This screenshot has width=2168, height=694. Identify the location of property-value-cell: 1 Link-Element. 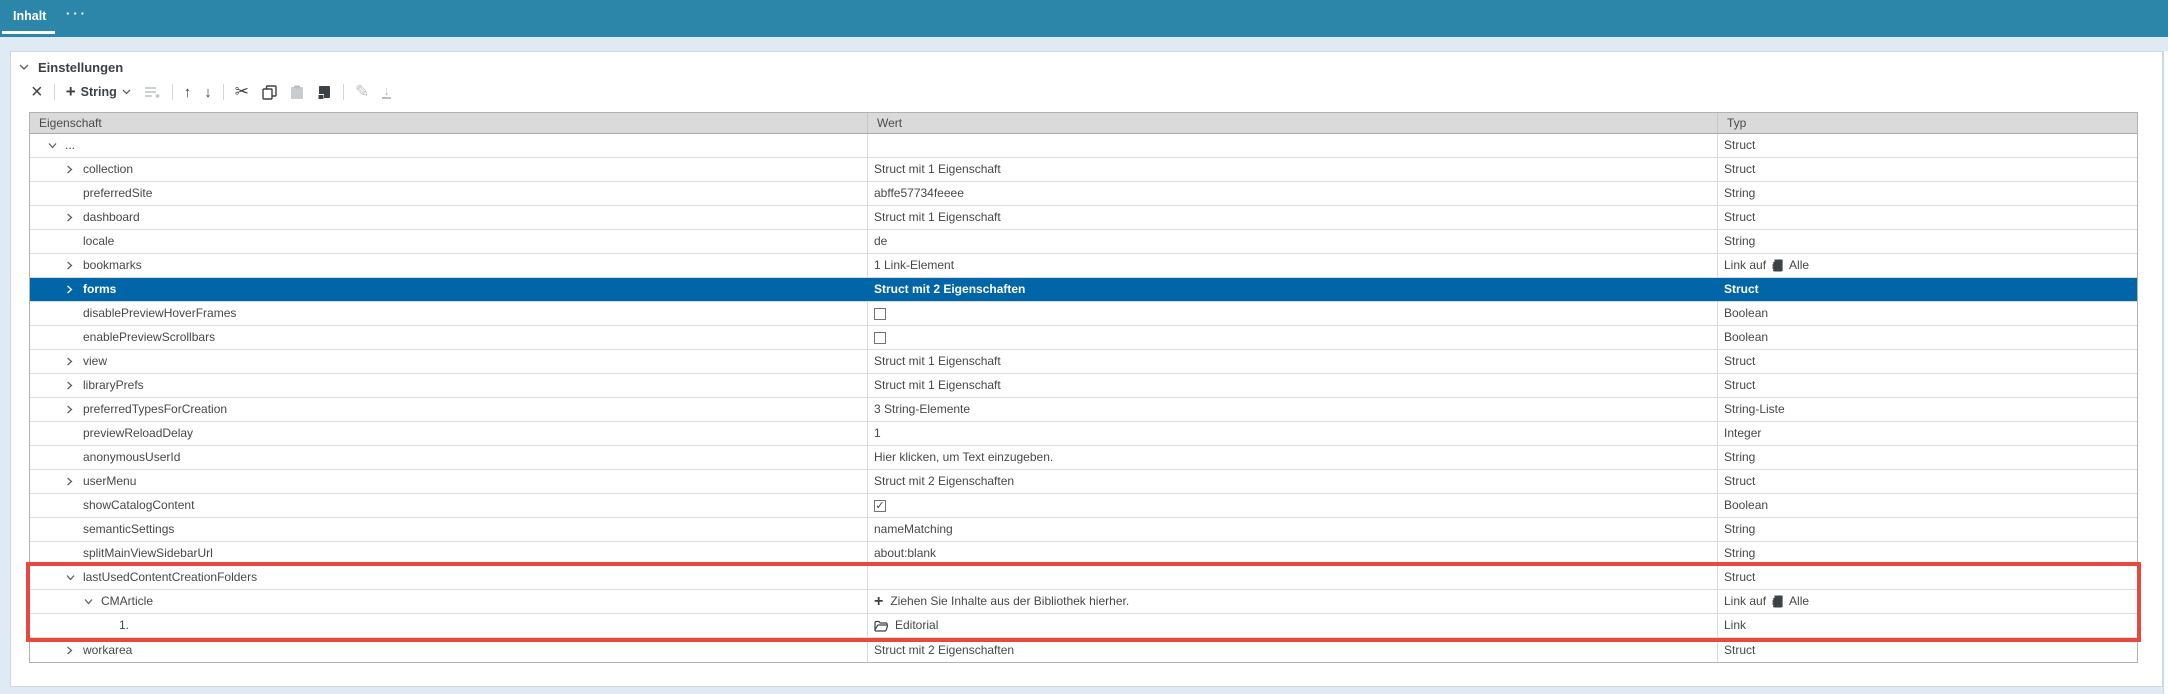
(1293, 265).